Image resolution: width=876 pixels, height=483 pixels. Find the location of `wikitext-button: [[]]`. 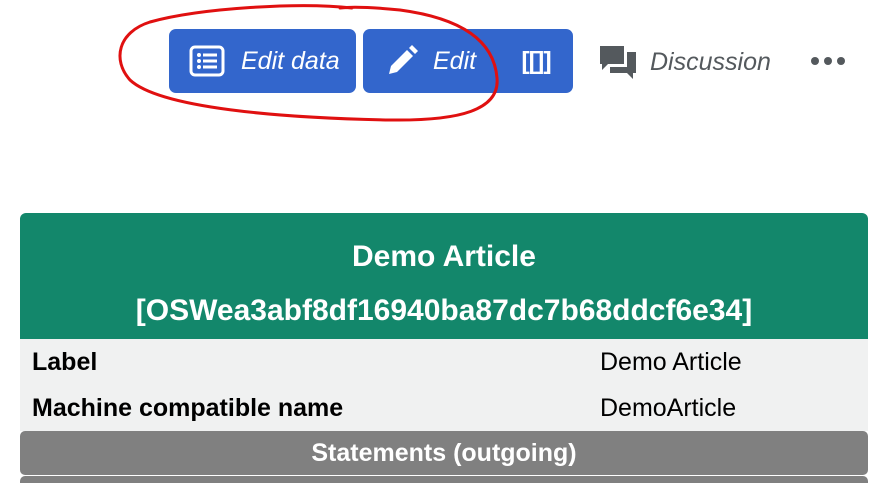

wikitext-button: [[]] is located at coordinates (536, 61).